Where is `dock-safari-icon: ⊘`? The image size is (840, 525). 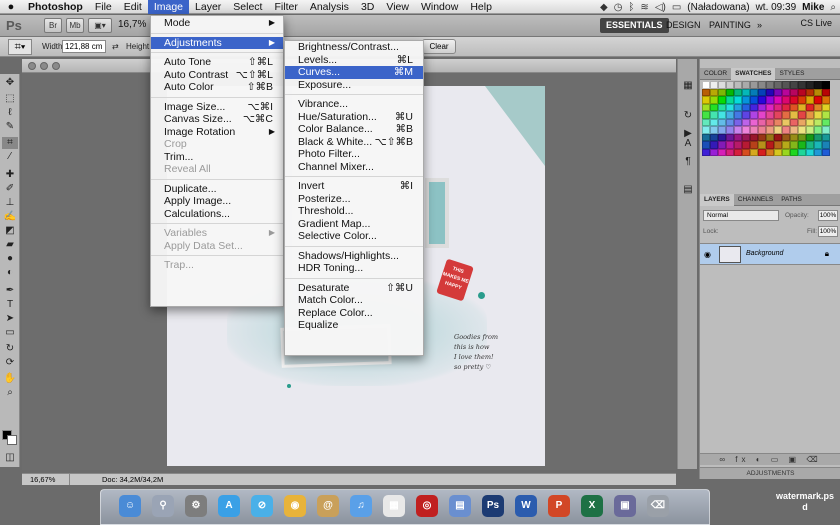
dock-safari-icon: ⊘ is located at coordinates (262, 506).